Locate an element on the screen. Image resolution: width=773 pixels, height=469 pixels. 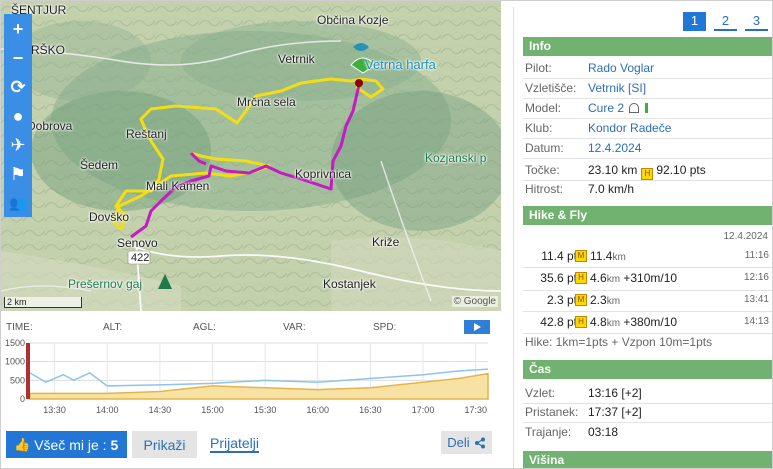
y-tick-label: 1500 is located at coordinates (15, 343).